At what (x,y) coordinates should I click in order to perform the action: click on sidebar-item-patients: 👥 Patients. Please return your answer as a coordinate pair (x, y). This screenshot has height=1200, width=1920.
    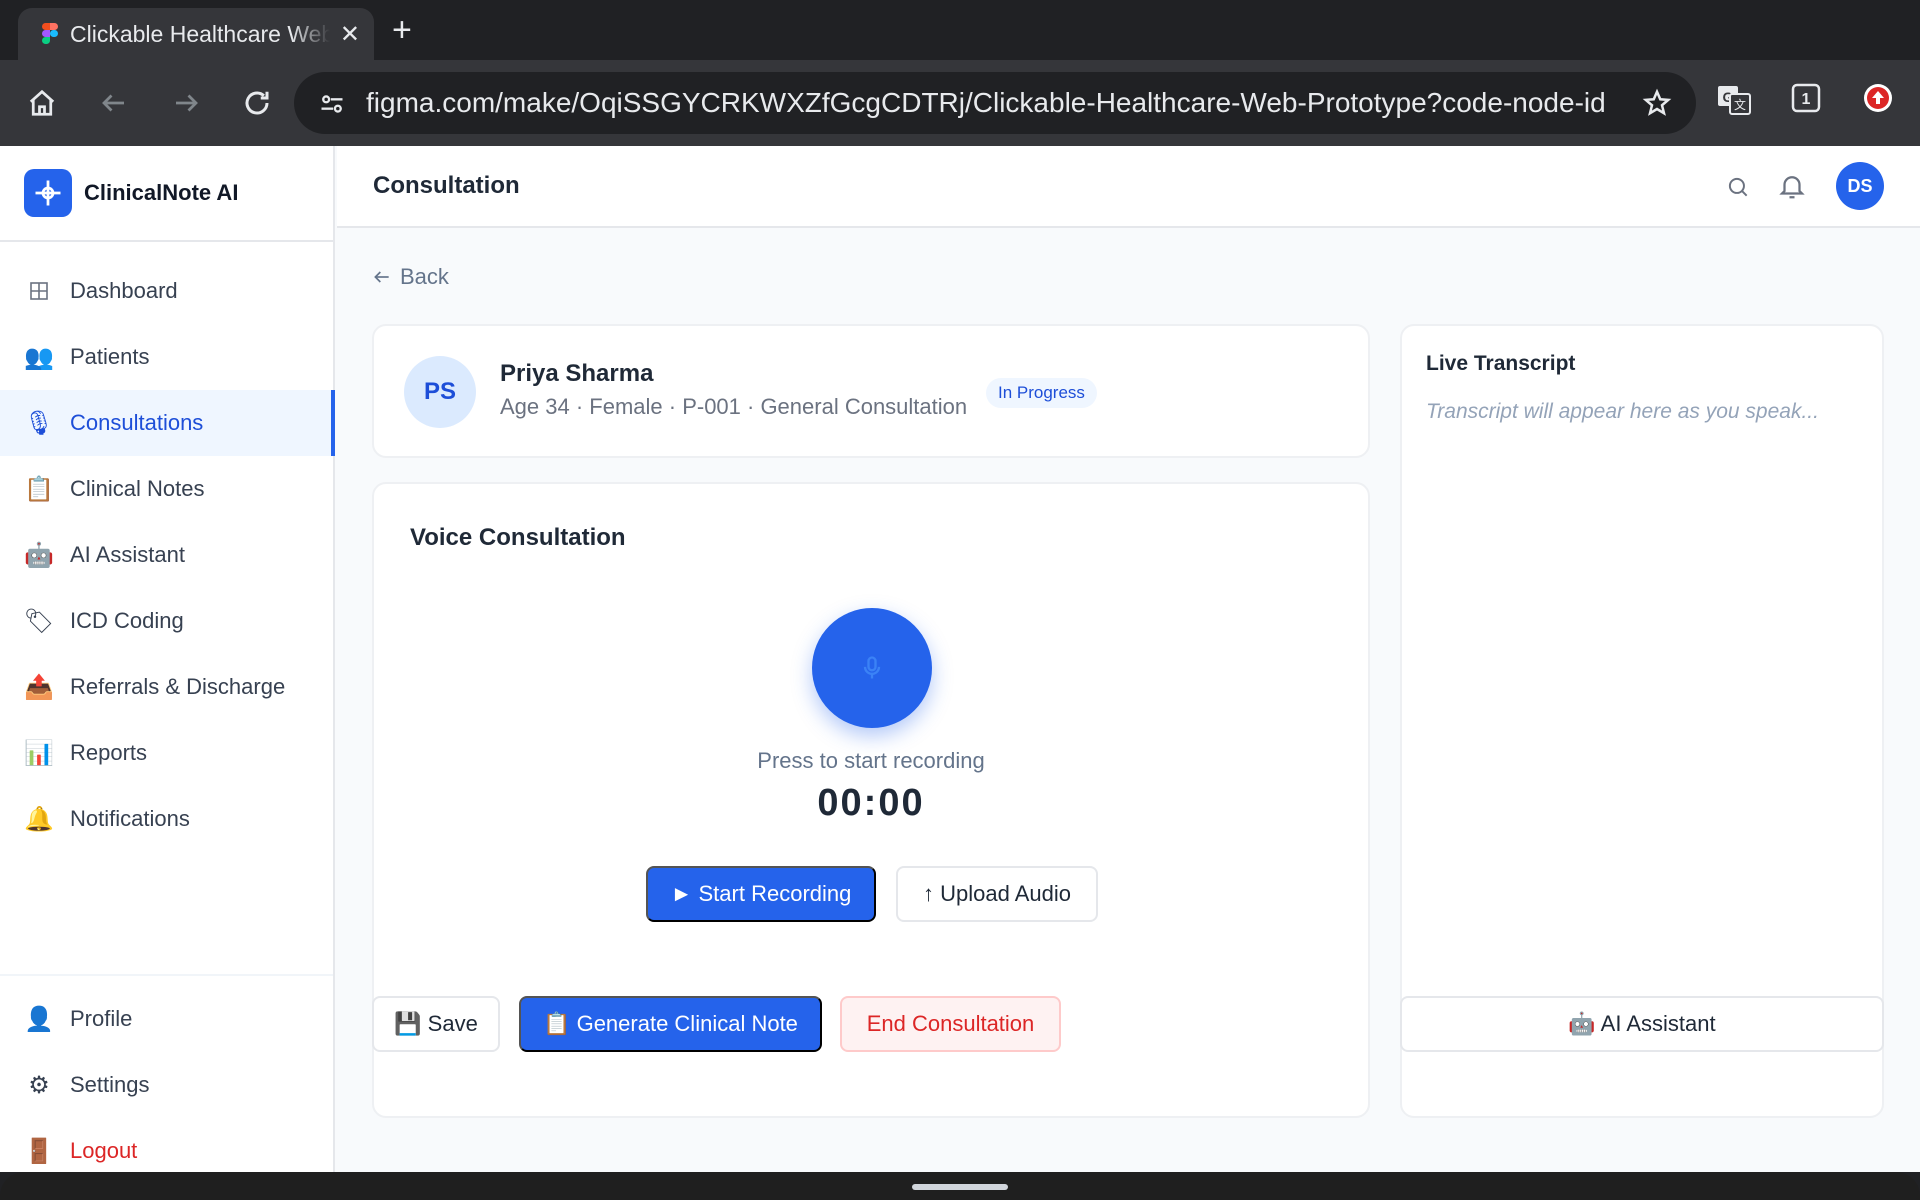
    Looking at the image, I should click on (166, 357).